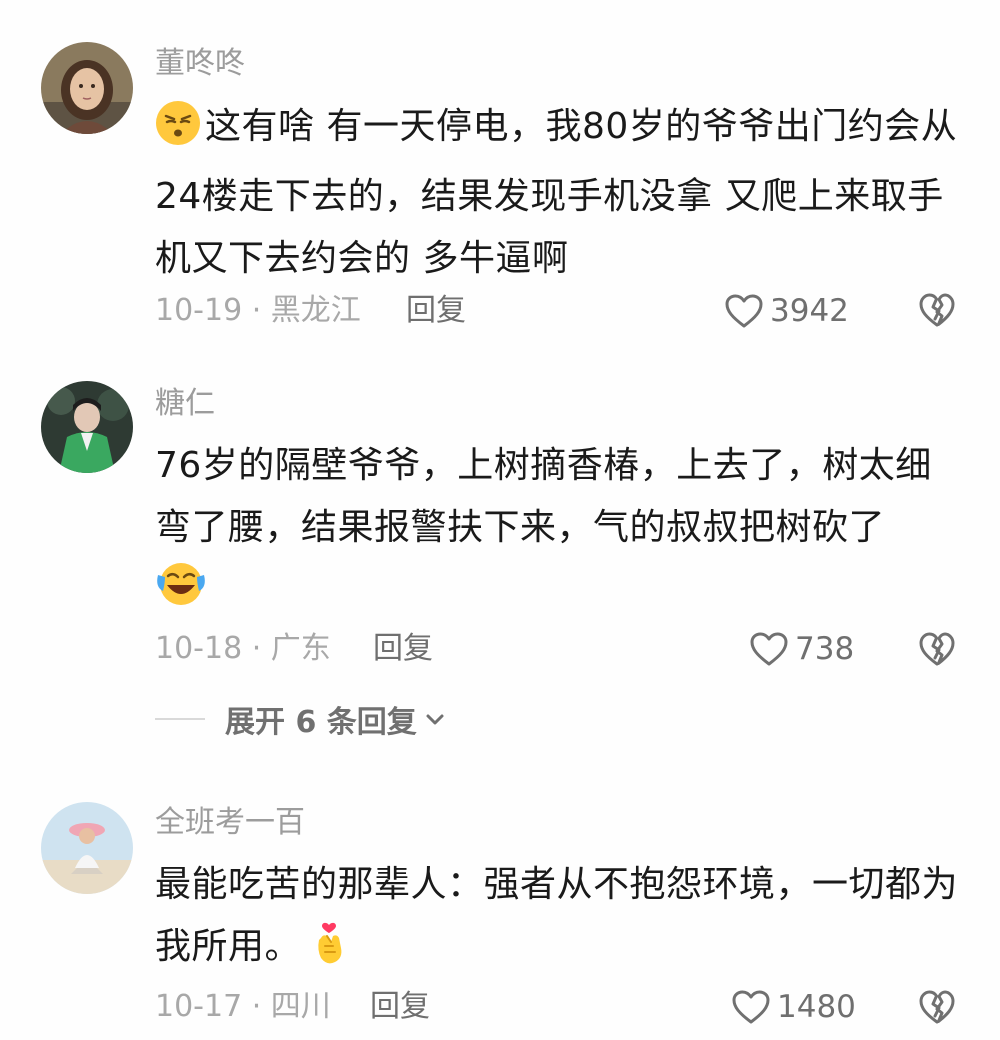 The height and width of the screenshot is (1040, 1000). What do you see at coordinates (825, 649) in the screenshot?
I see `like-count: 738` at bounding box center [825, 649].